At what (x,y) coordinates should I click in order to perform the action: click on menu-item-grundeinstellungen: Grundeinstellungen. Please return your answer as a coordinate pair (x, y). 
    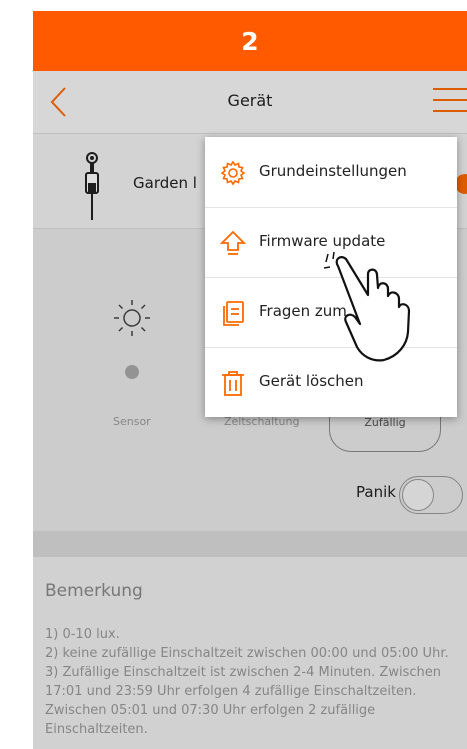
    Looking at the image, I should click on (331, 172).